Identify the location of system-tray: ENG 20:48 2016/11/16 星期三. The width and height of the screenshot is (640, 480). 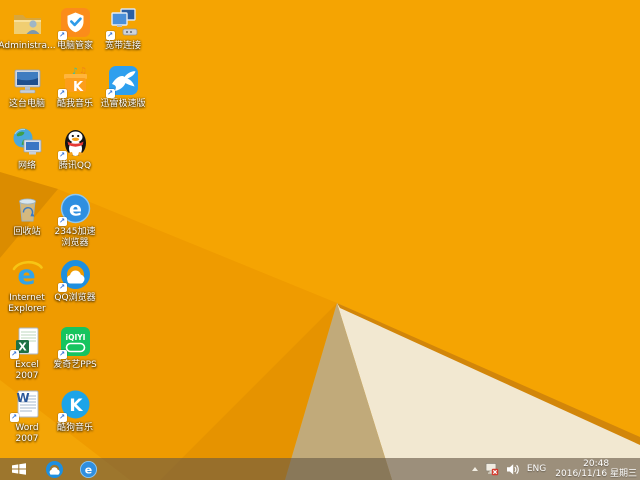
(554, 469).